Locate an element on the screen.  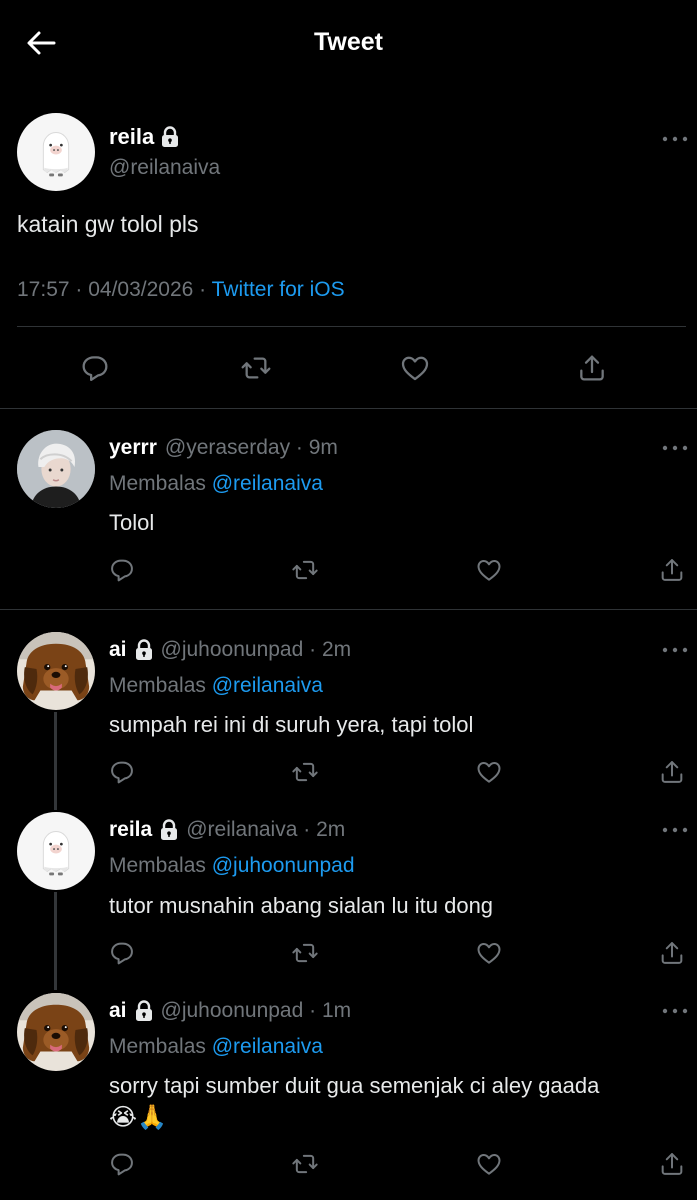
handle-time: @juhoonunpad · 1m is located at coordinates (256, 1011).